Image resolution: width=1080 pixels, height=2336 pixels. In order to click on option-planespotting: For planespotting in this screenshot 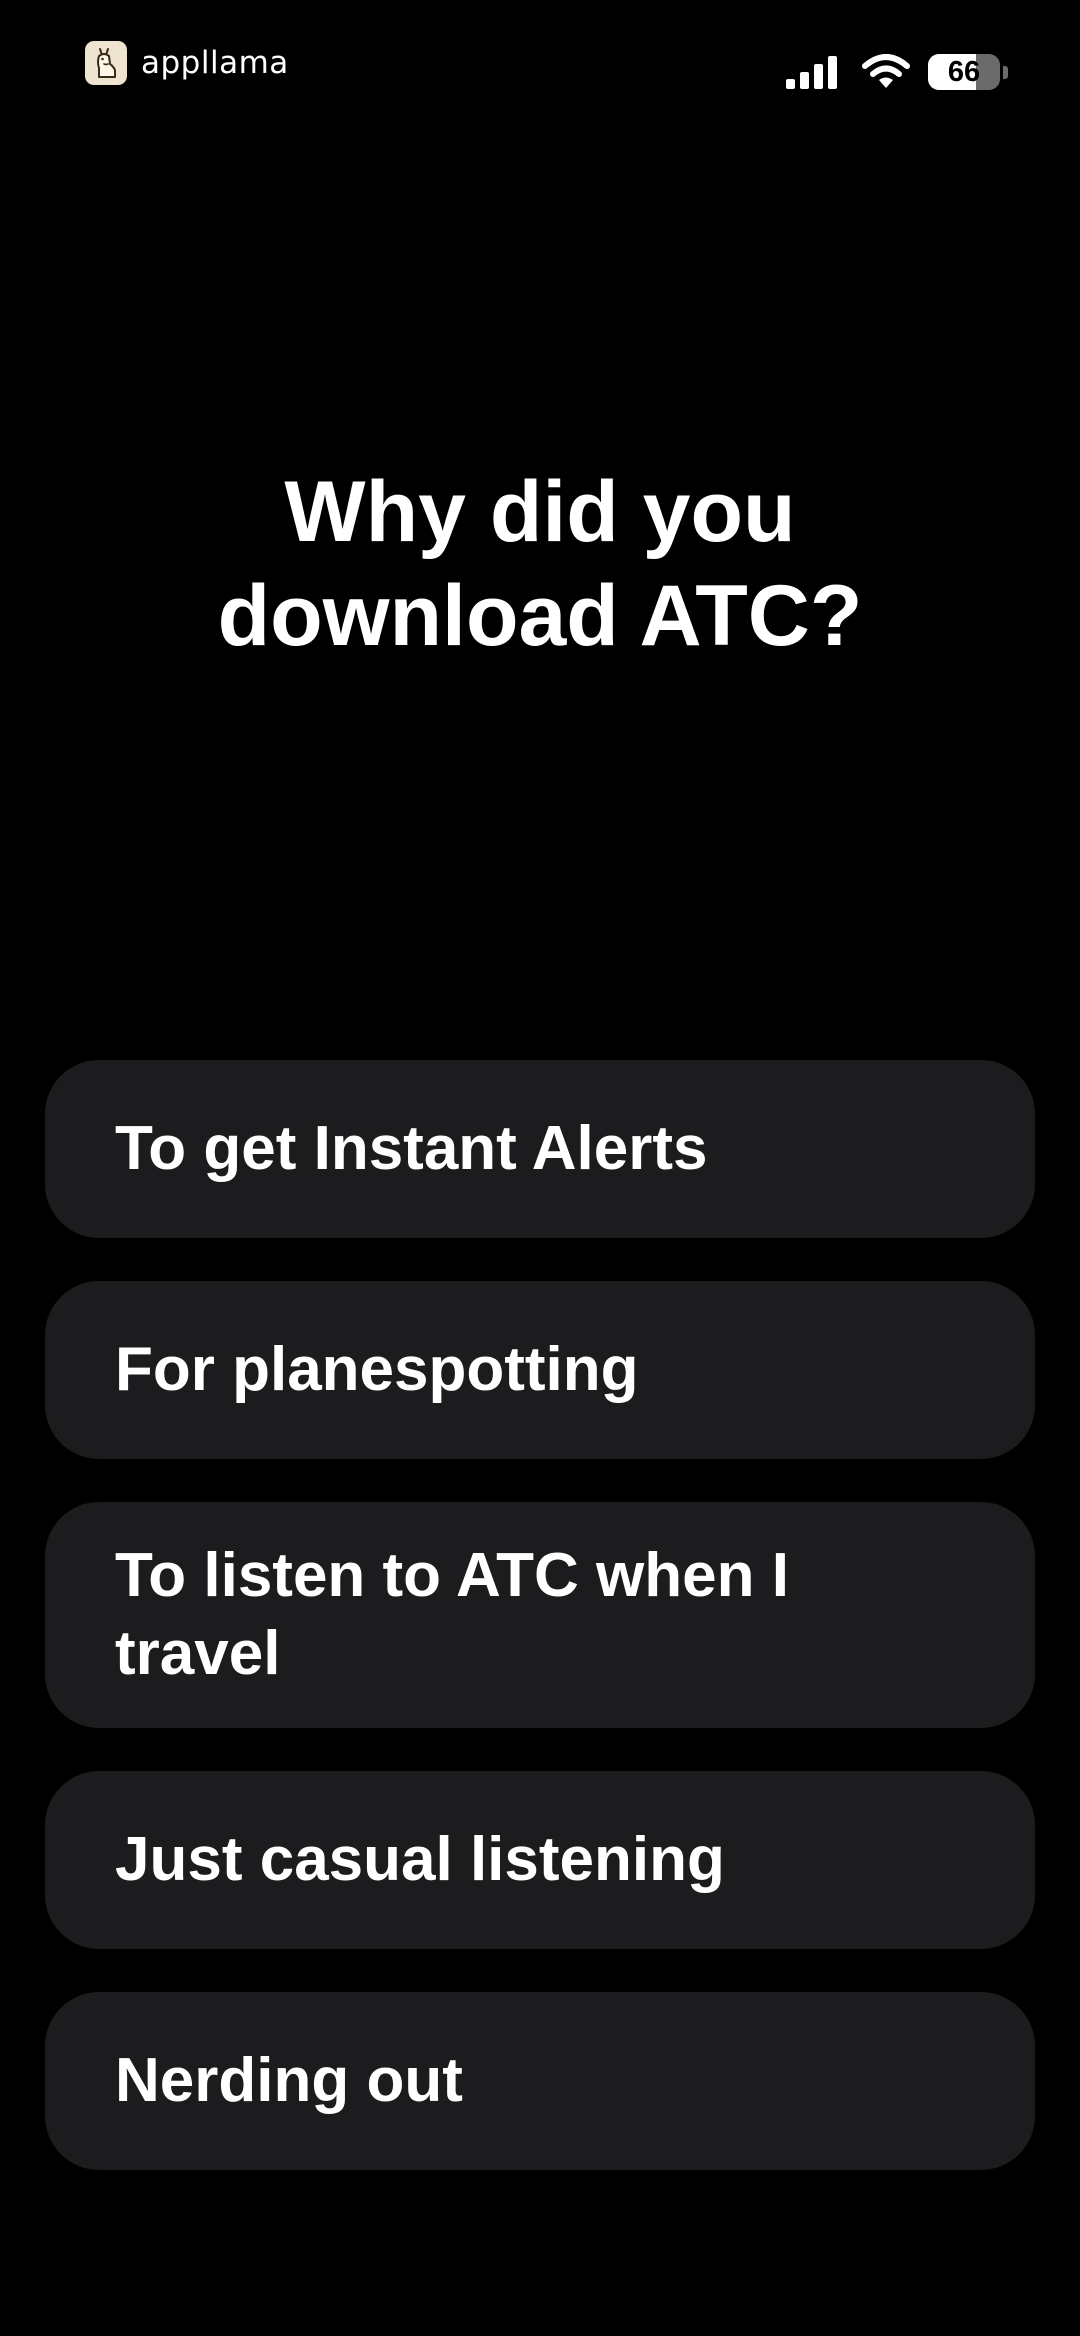, I will do `click(540, 1370)`.